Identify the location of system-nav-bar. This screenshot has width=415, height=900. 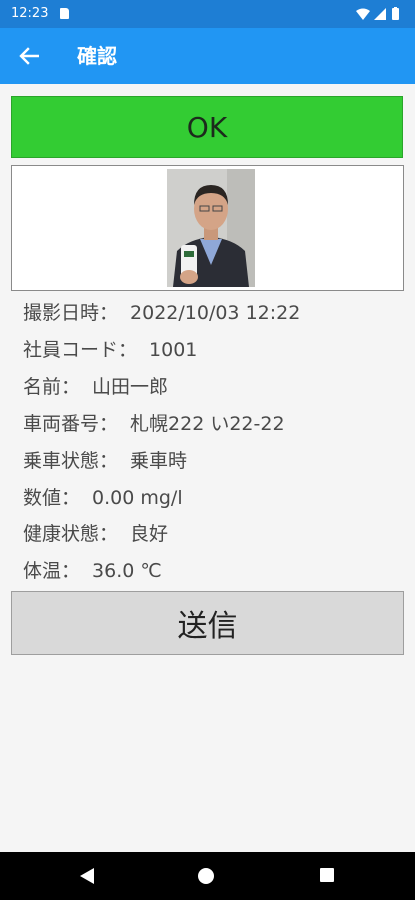
(207, 876).